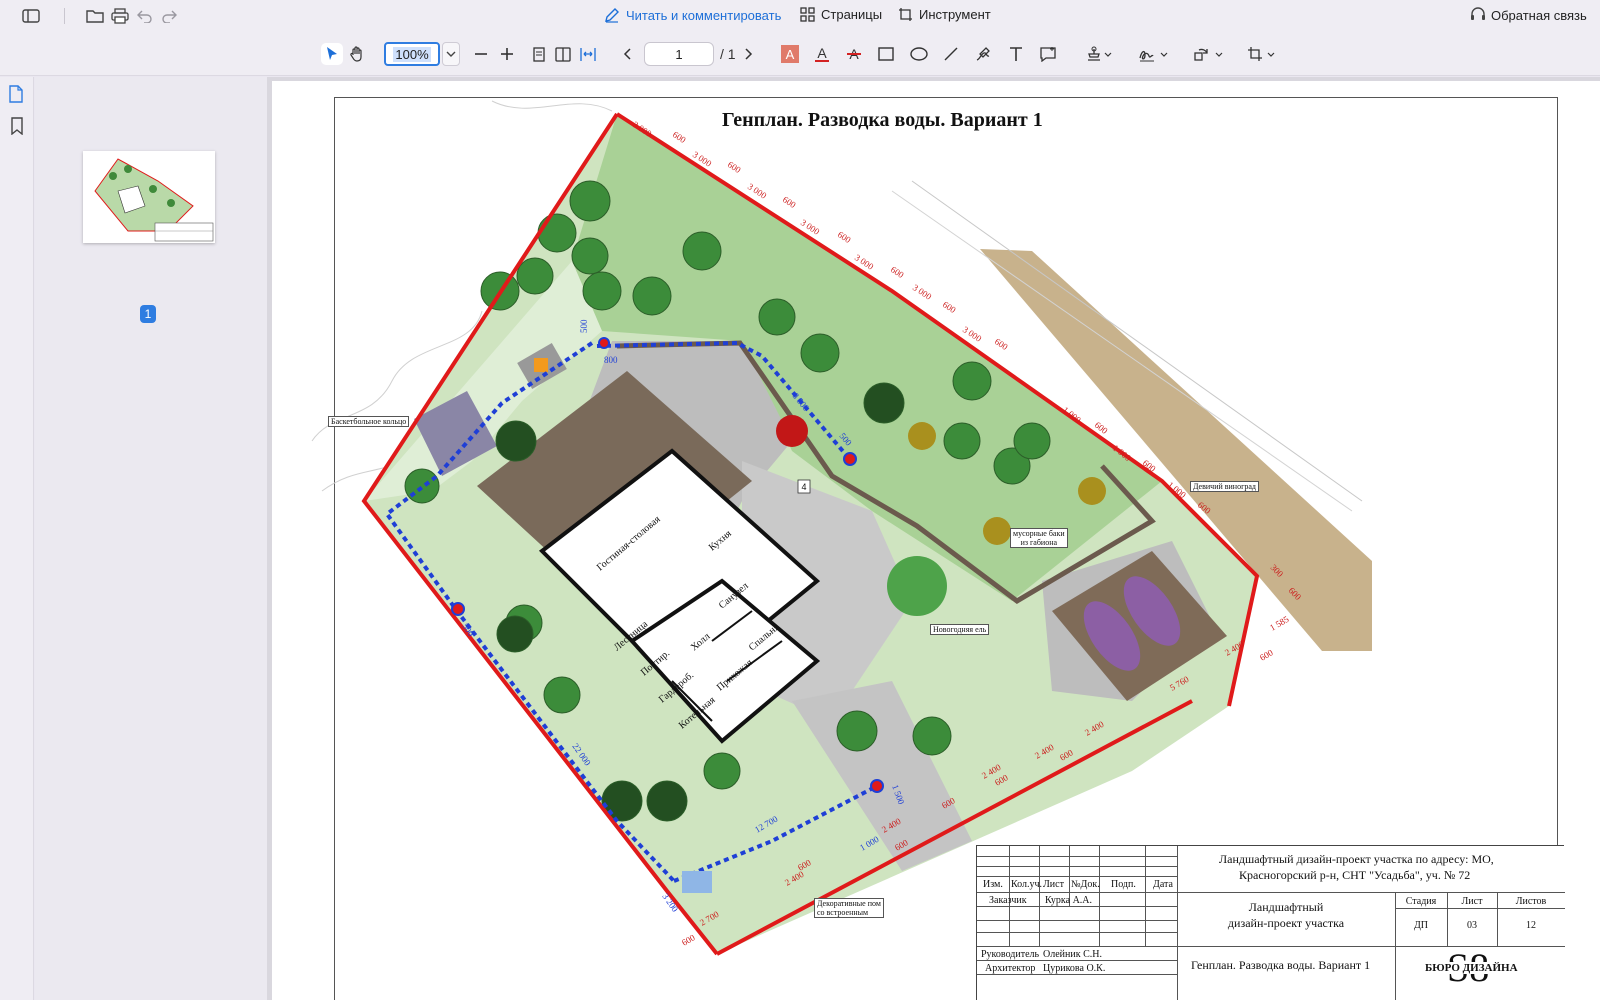  Describe the element at coordinates (17, 538) in the screenshot. I see `left-rail` at that location.